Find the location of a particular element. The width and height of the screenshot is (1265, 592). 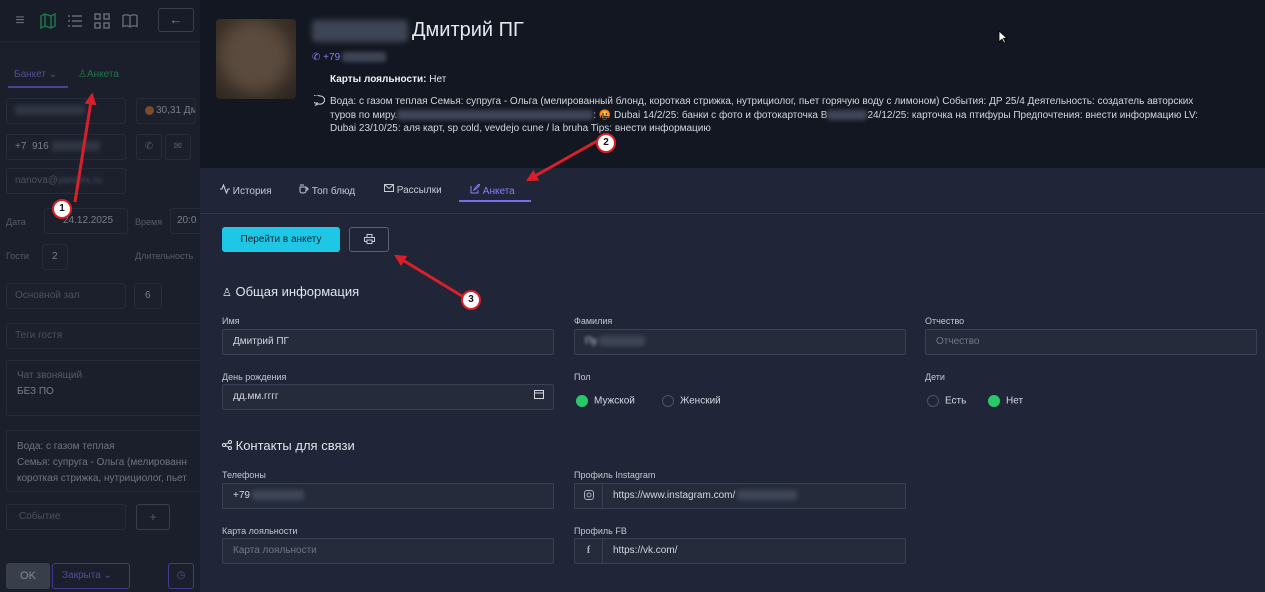

print-button is located at coordinates (369, 239).